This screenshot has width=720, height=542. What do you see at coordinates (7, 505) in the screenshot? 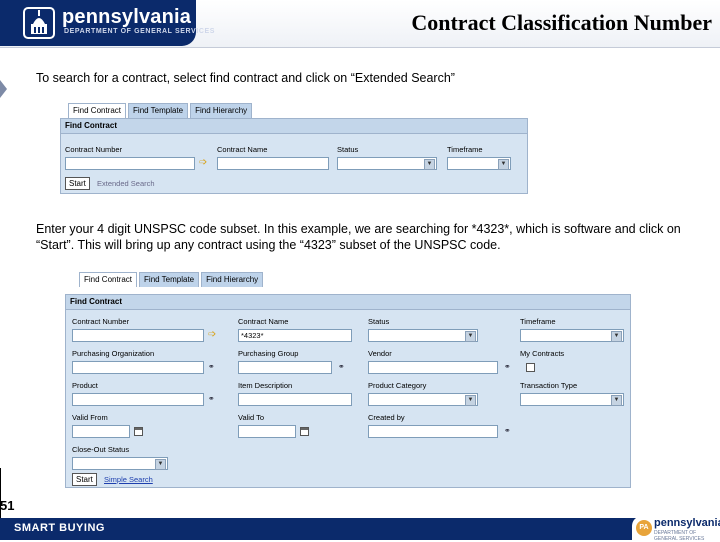
I see `page-number: 51` at bounding box center [7, 505].